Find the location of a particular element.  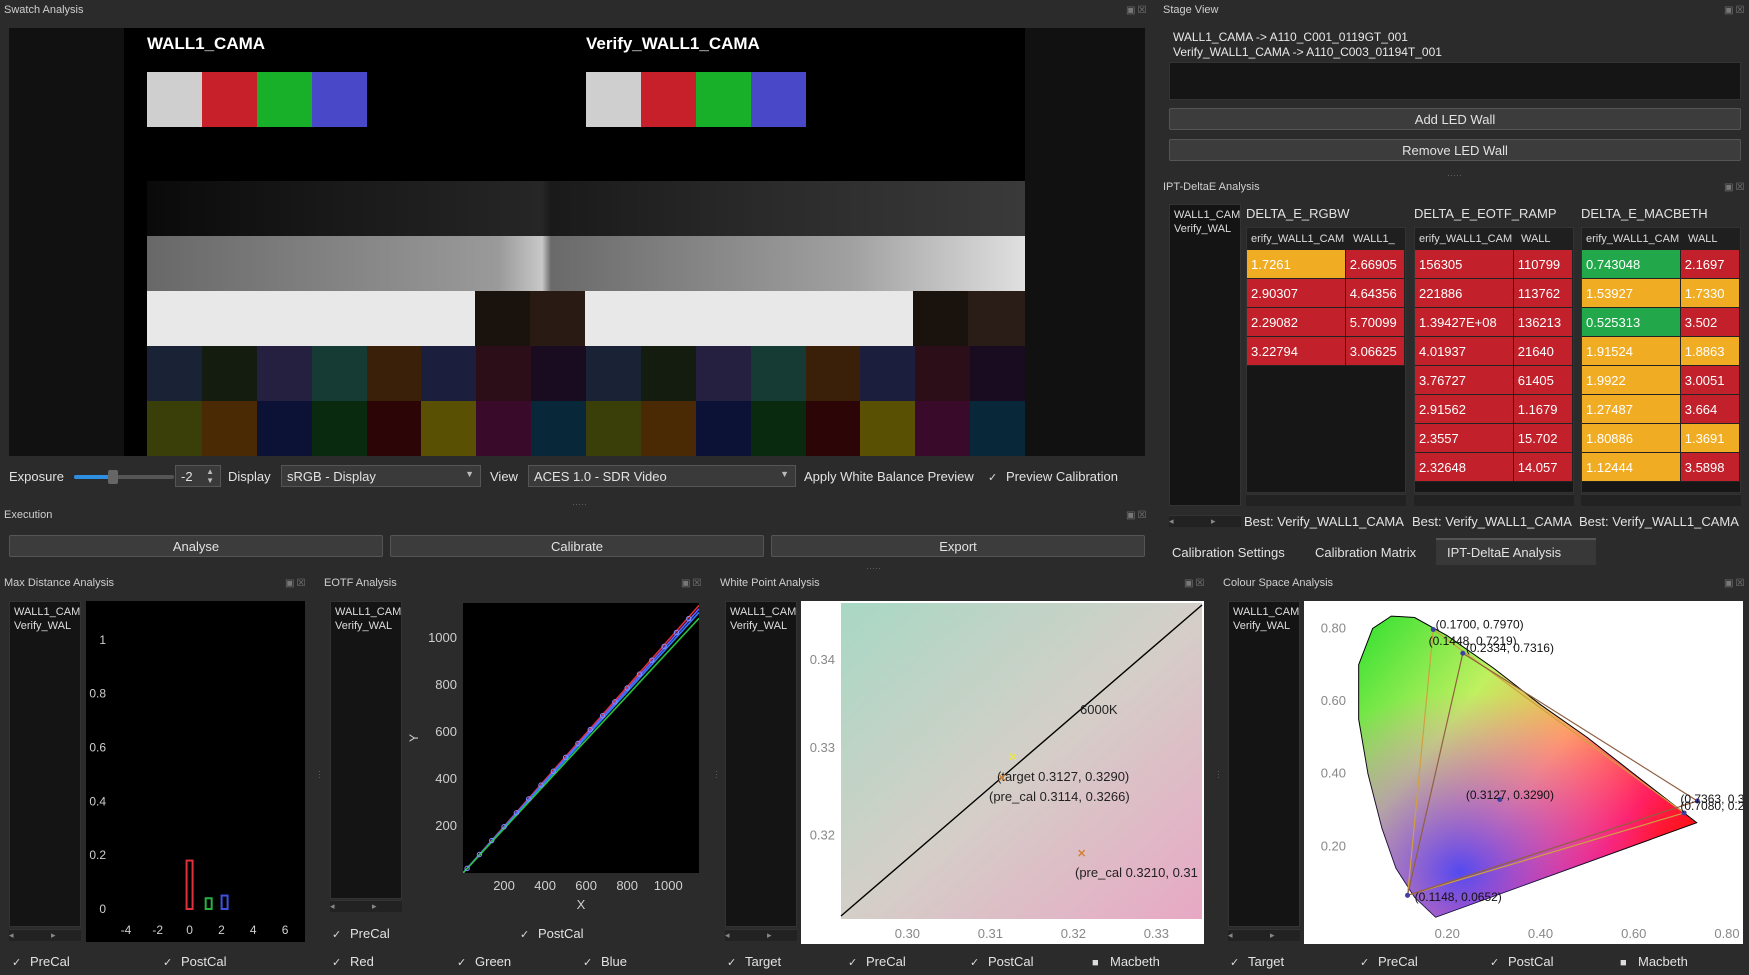

table-row: 1.27487 3.664 is located at coordinates (1661, 409).